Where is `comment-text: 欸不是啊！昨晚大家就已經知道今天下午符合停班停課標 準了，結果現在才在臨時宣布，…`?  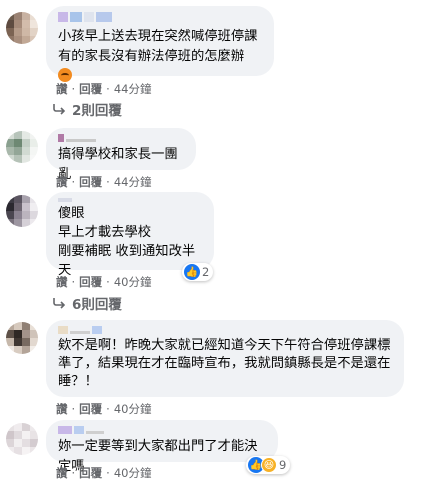
comment-text: 欸不是啊！昨晚大家就已經知道今天下午符合停班停課標 準了，結果現在才在臨時宣布，… is located at coordinates (224, 363).